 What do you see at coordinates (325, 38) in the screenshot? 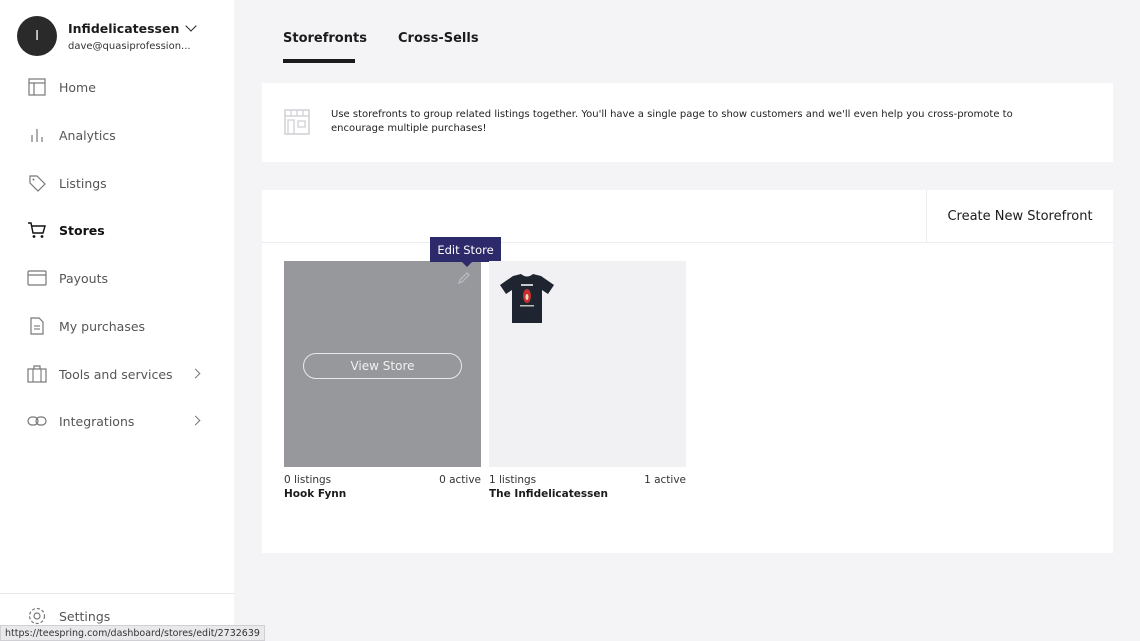
I see `tab-storefronts: Storefronts` at bounding box center [325, 38].